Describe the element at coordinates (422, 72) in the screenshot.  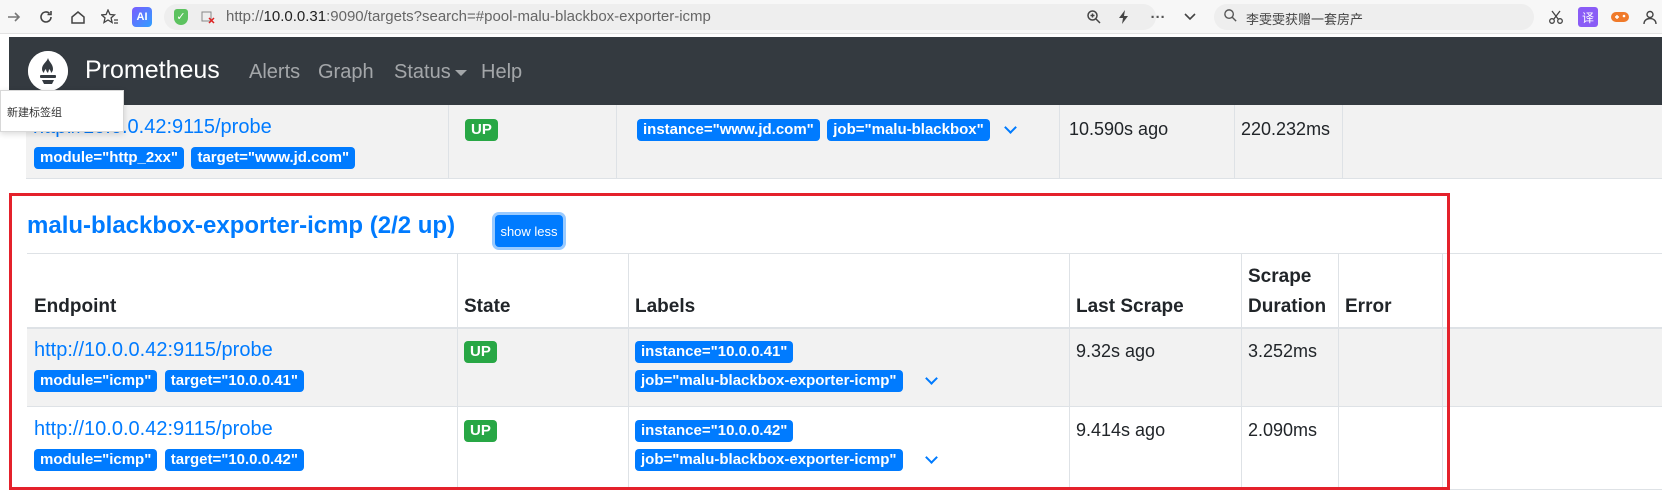
I see `nav-status-label: Status` at that location.